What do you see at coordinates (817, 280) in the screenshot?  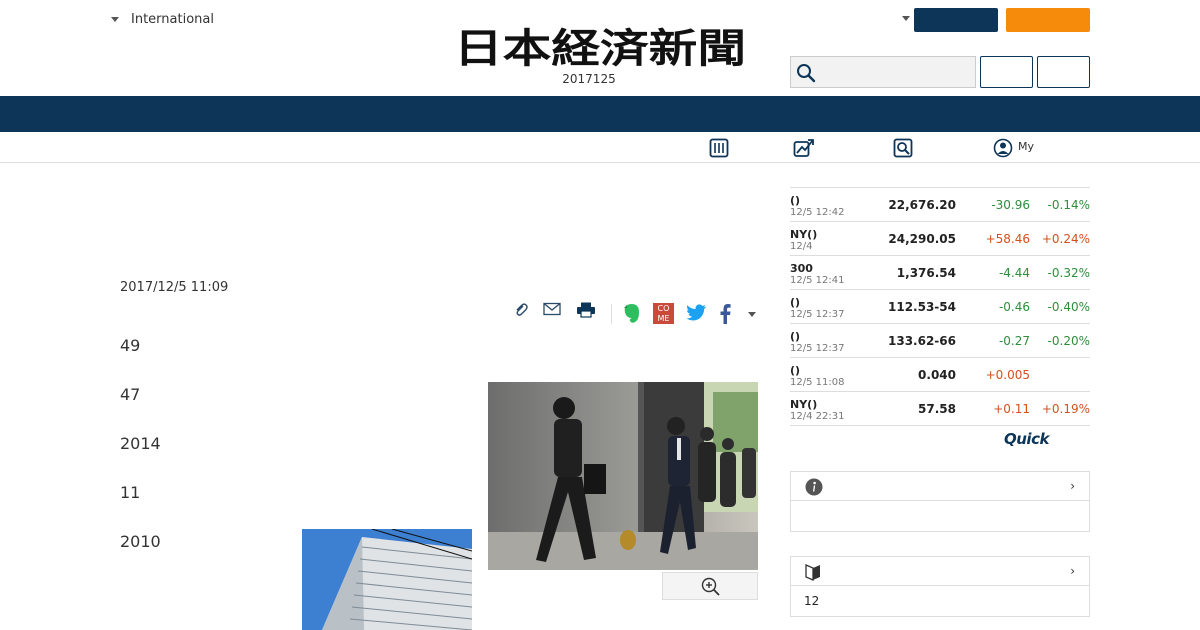 I see `market-time: 12/5 12:41` at bounding box center [817, 280].